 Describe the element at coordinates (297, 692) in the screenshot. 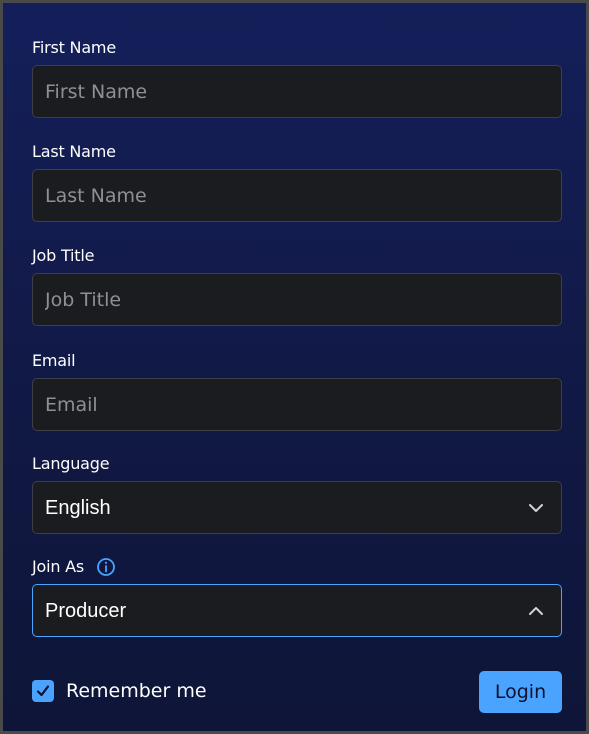

I see `form-footer: Remember me Login` at that location.